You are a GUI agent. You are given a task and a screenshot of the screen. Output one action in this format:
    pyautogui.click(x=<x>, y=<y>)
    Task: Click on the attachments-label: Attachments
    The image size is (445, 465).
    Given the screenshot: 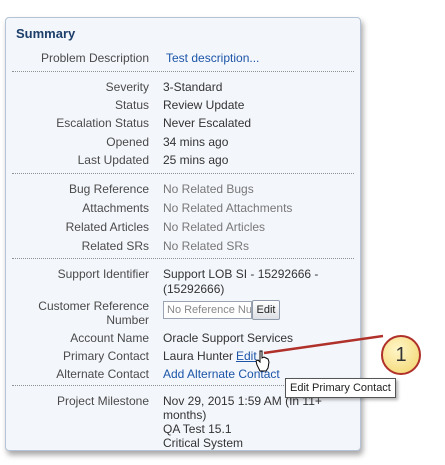 What is the action you would take?
    pyautogui.click(x=115, y=208)
    